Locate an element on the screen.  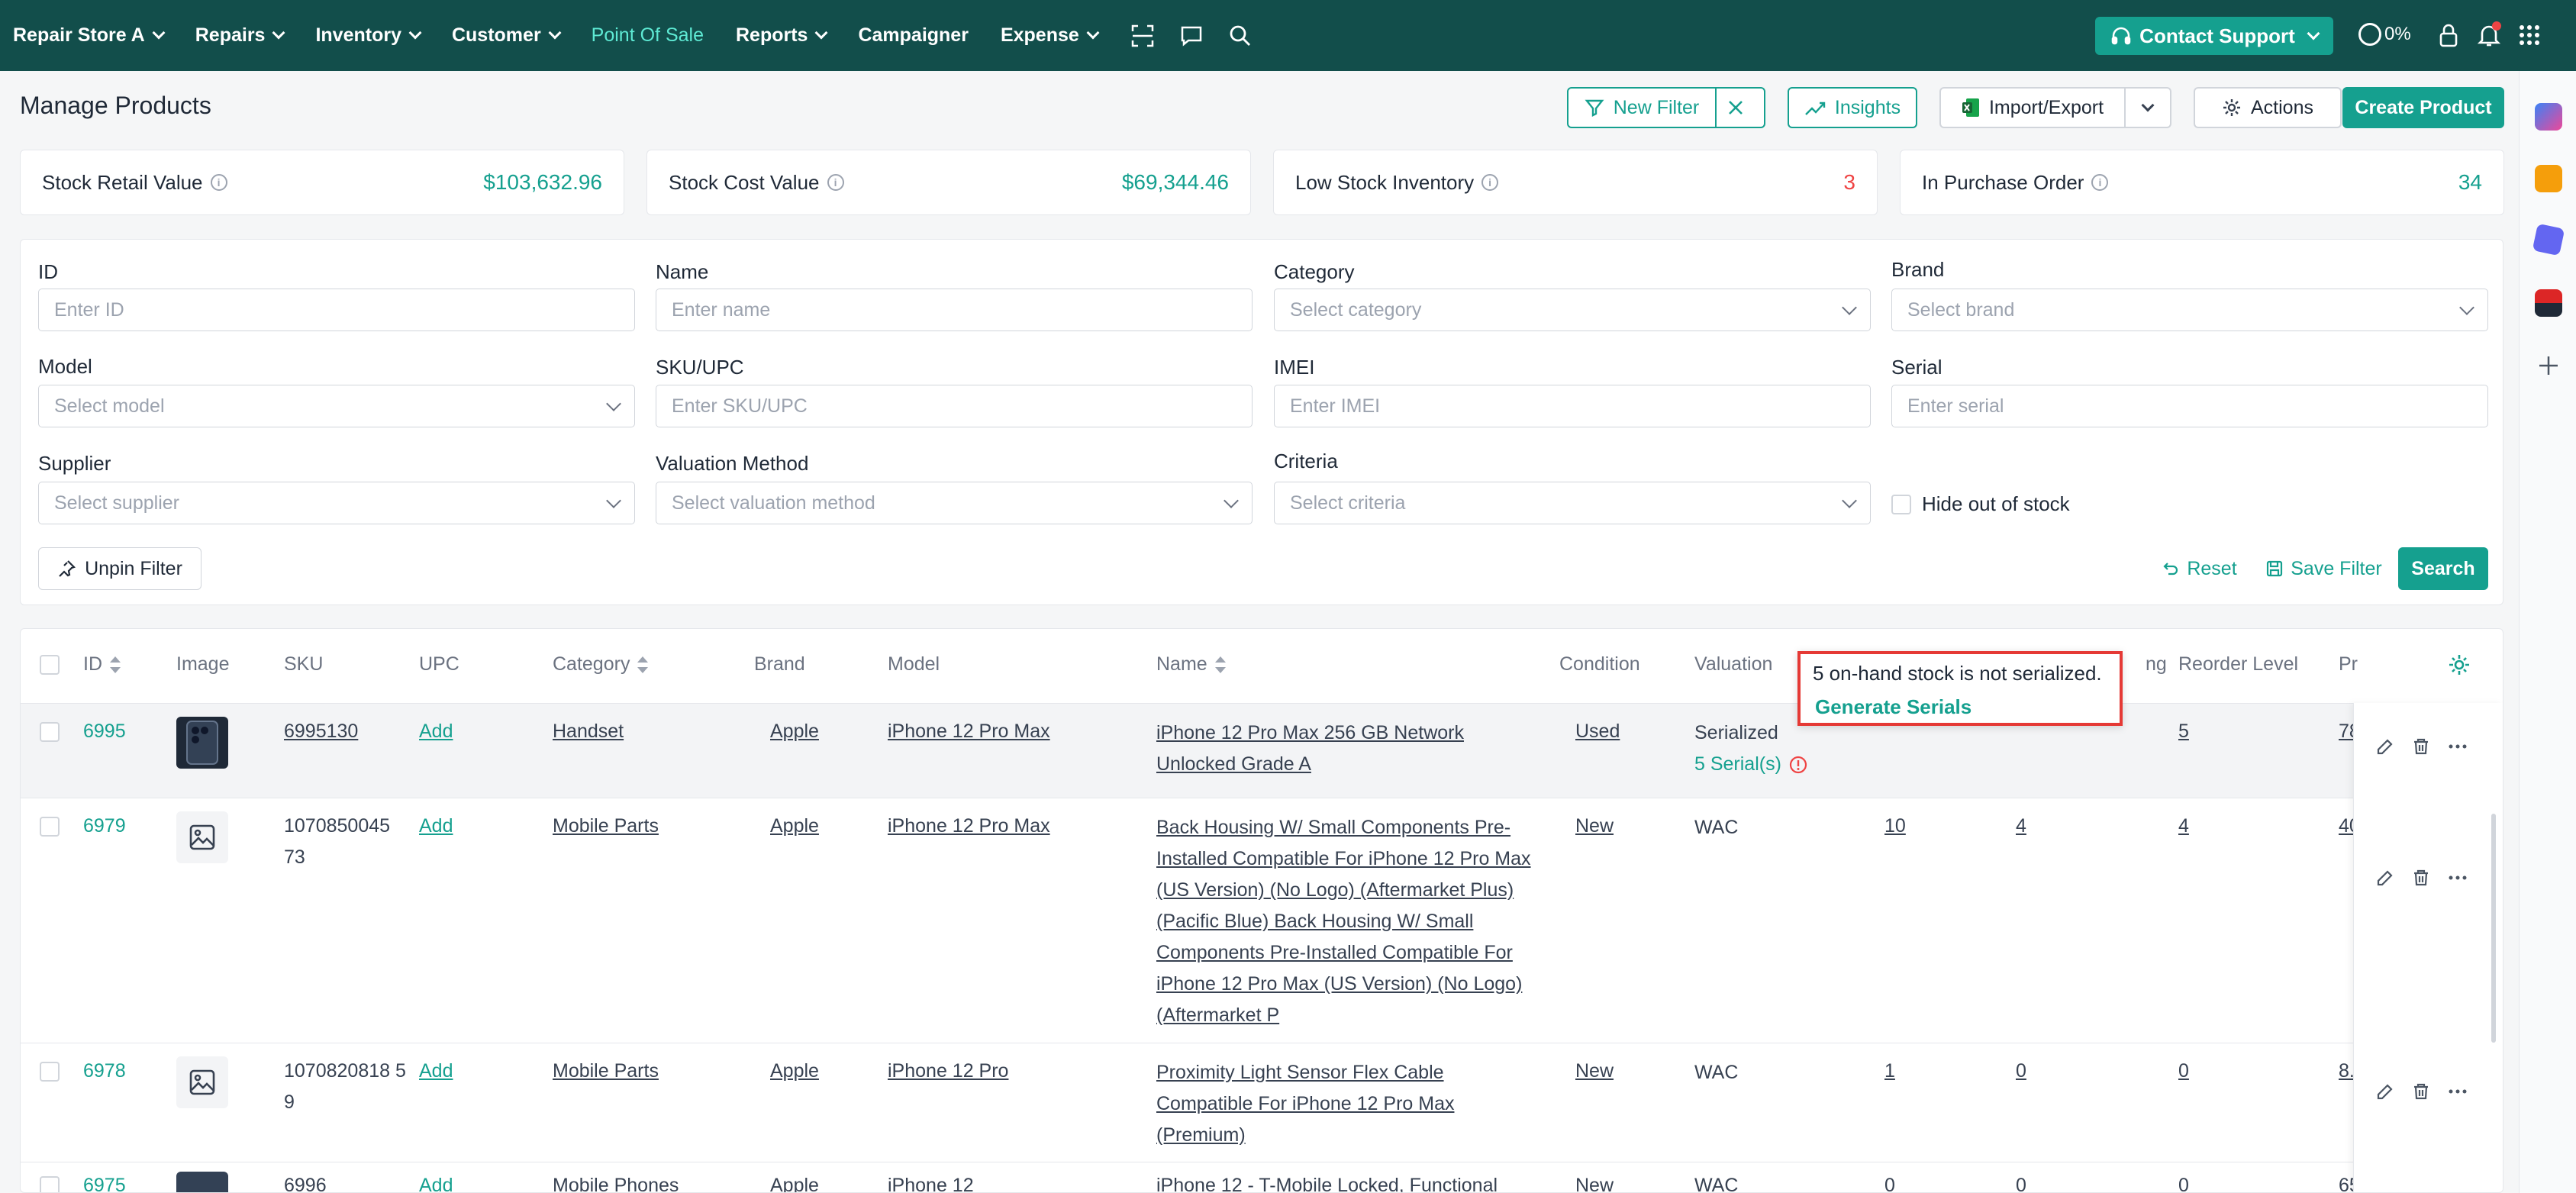
row-on-hand: 10 is located at coordinates (1895, 826).